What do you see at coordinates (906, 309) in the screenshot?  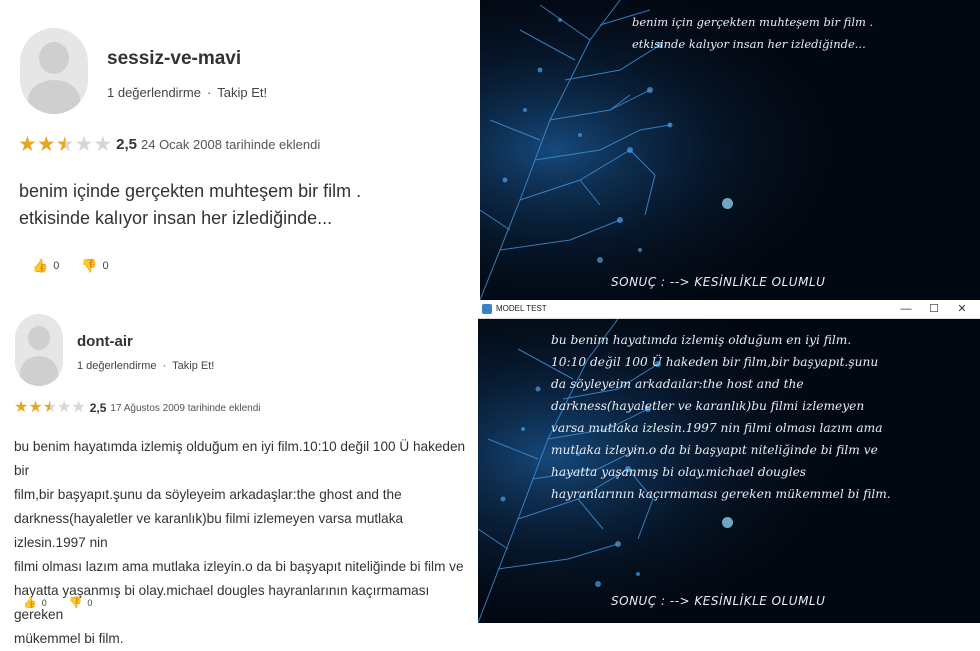 I see `minimize-button: —` at bounding box center [906, 309].